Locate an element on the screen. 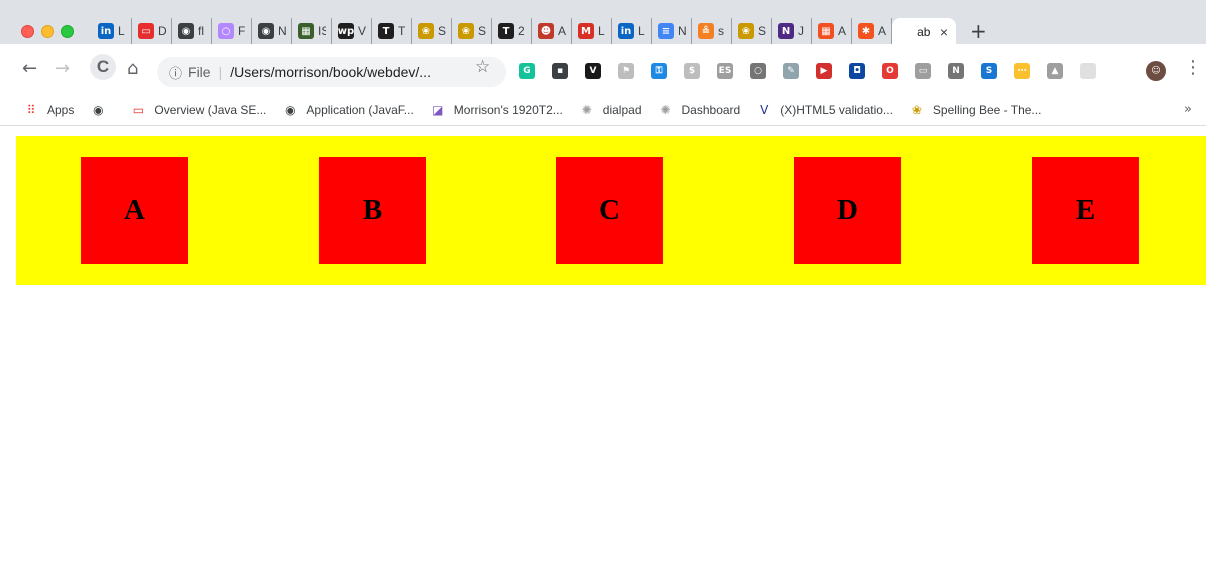  page-favicon-icon is located at coordinates (907, 32).